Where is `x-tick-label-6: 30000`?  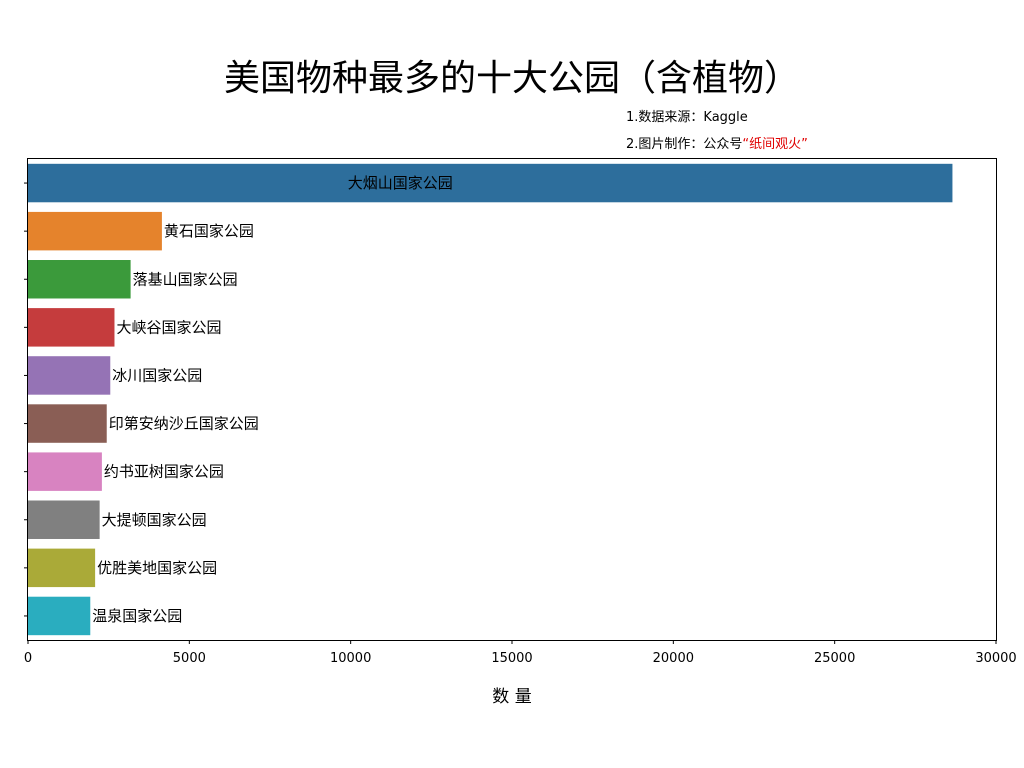
x-tick-label-6: 30000 is located at coordinates (995, 658).